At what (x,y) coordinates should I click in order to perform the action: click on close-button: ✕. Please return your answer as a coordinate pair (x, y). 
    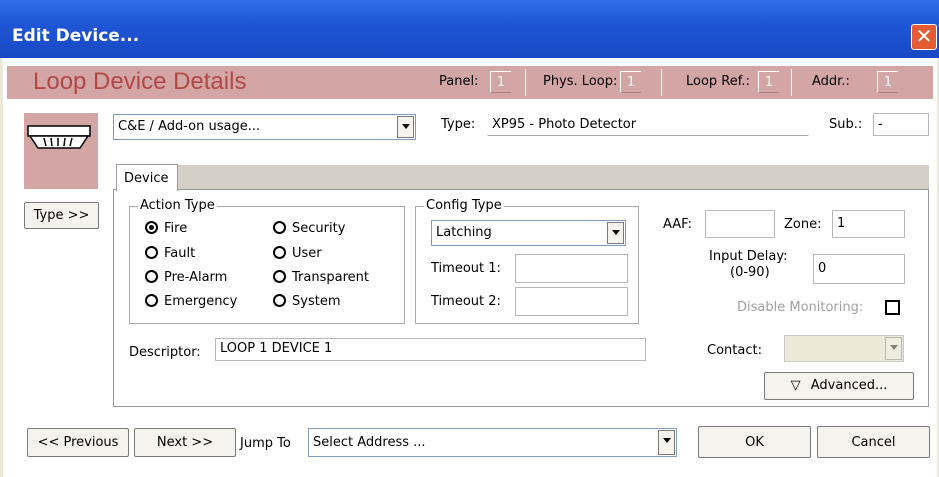
    Looking at the image, I should click on (924, 37).